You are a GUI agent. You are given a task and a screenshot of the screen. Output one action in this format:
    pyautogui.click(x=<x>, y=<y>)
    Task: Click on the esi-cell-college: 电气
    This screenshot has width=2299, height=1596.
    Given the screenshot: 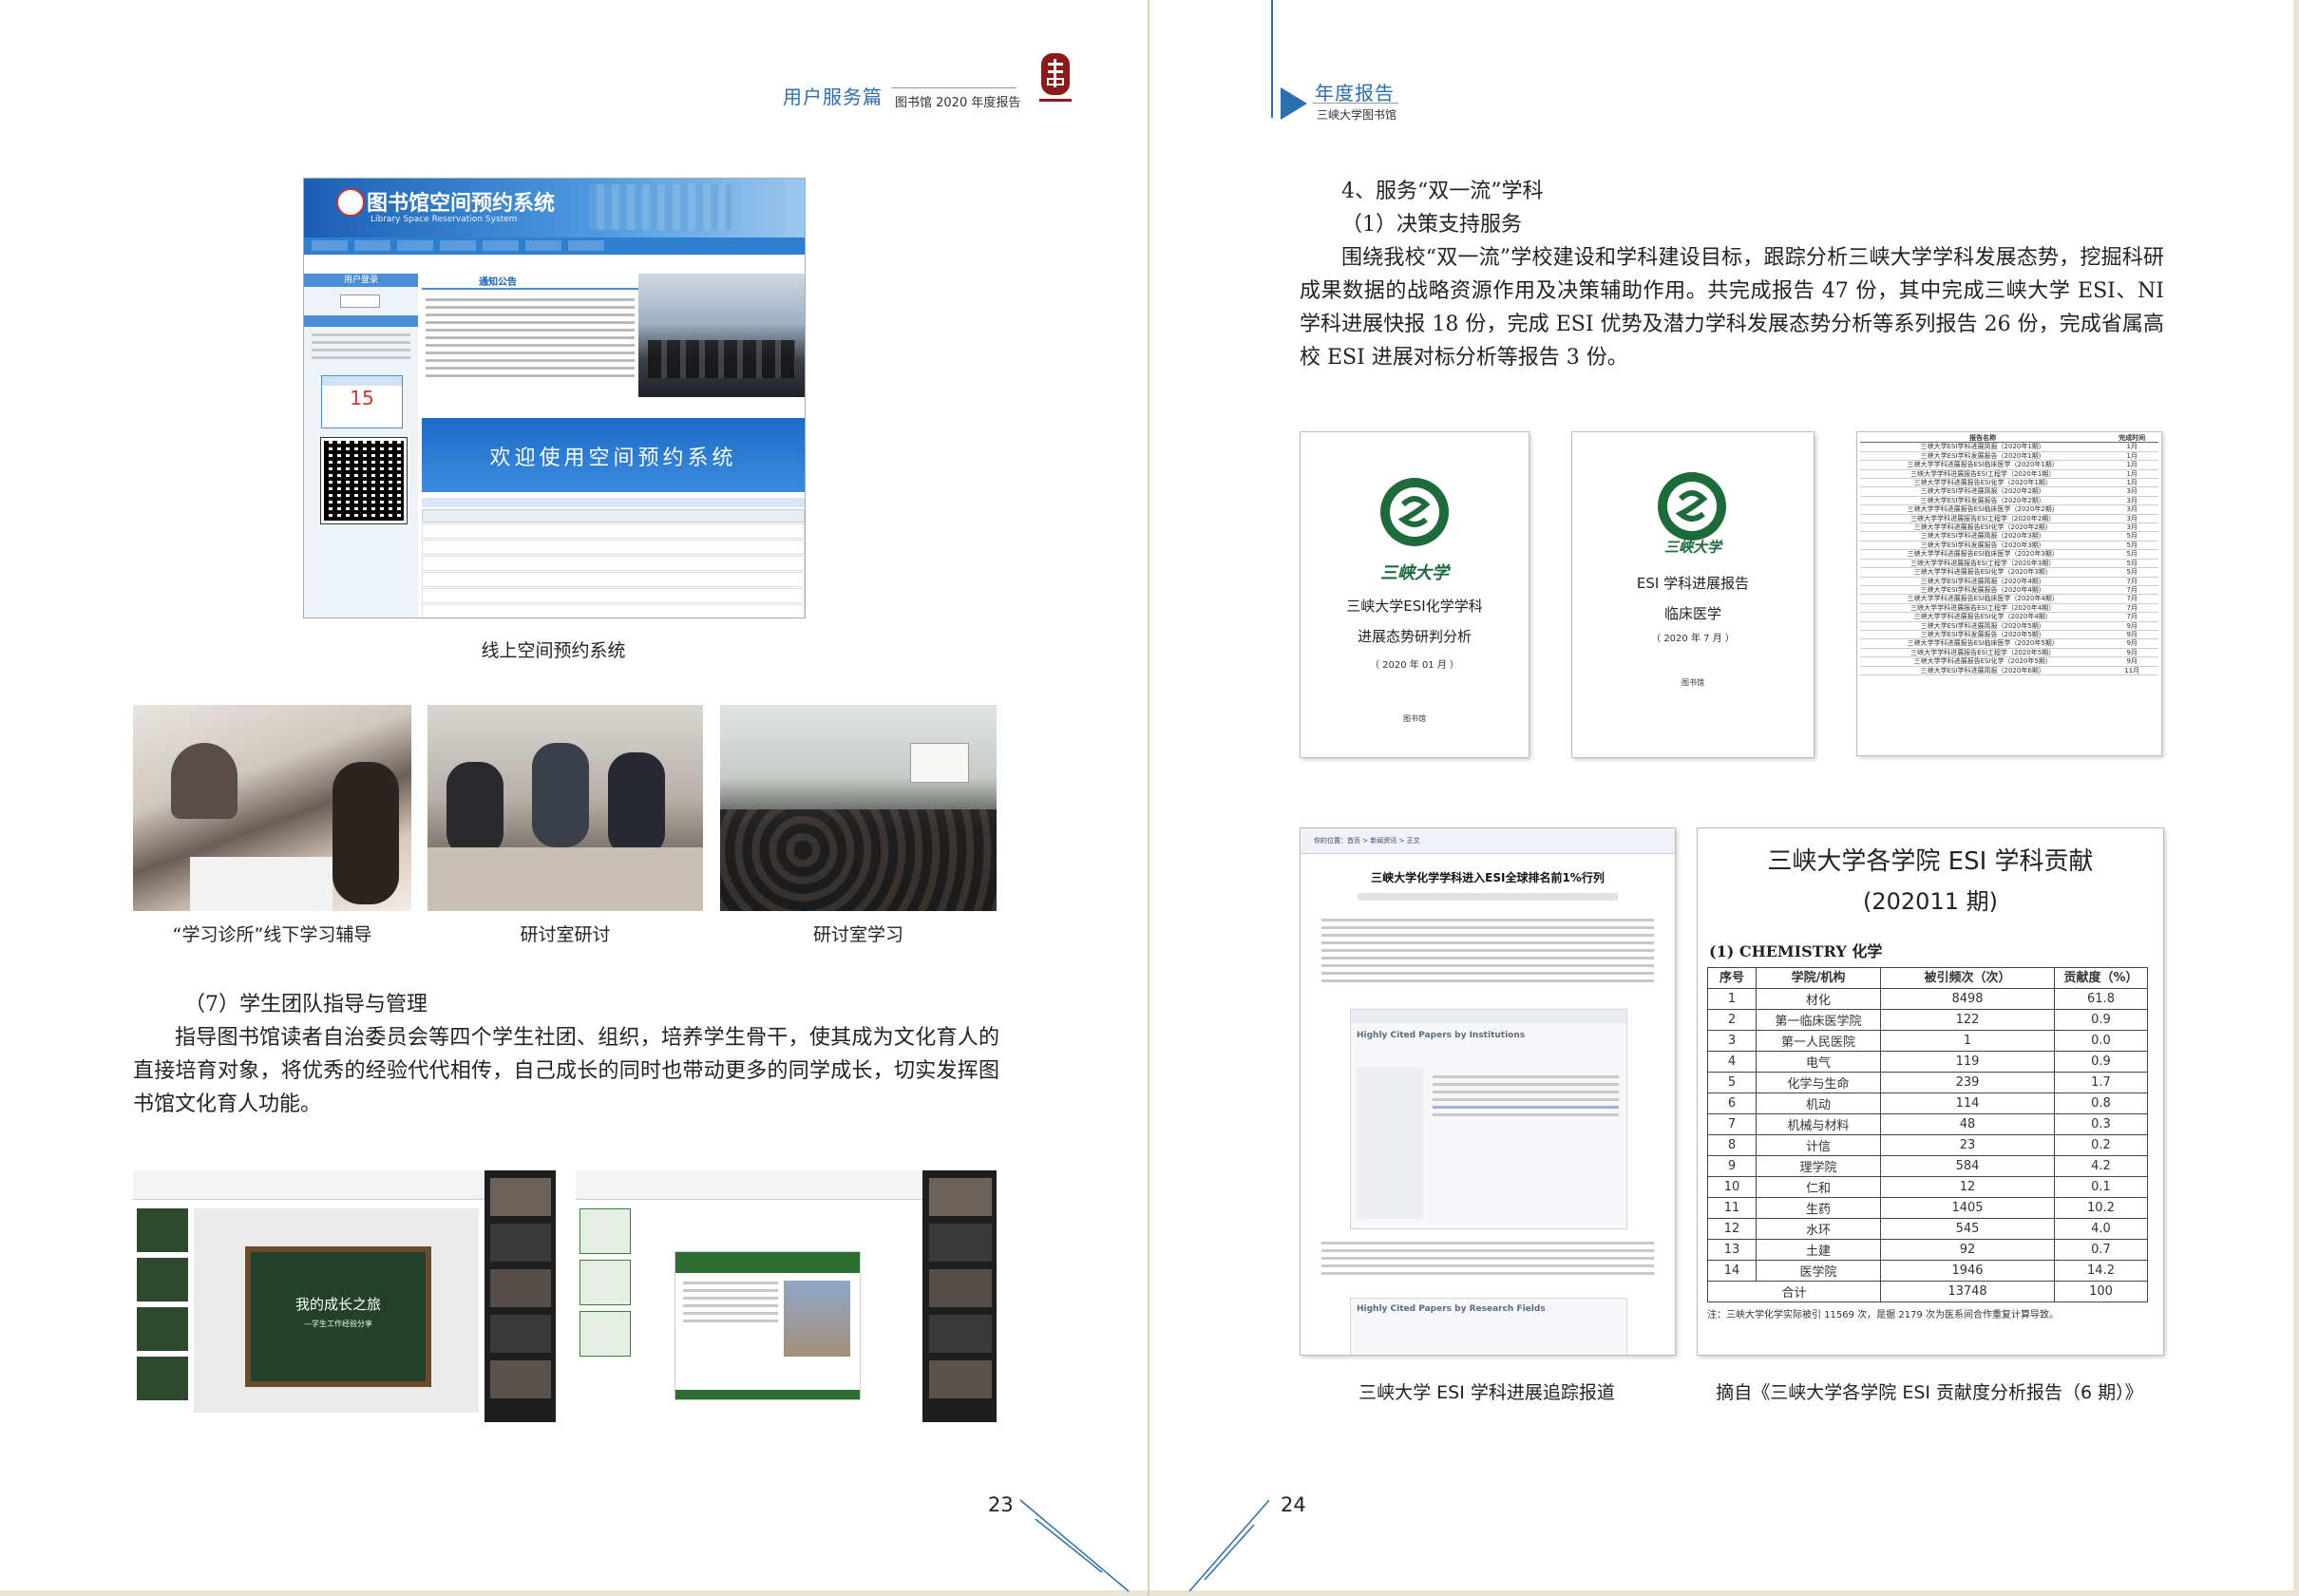 What is the action you would take?
    pyautogui.click(x=1818, y=1062)
    